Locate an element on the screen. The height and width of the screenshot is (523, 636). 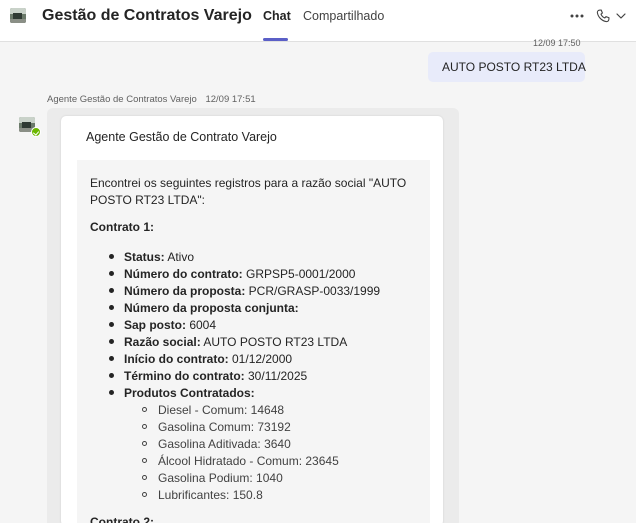
tab-shared: Compartilhado is located at coordinates (343, 16).